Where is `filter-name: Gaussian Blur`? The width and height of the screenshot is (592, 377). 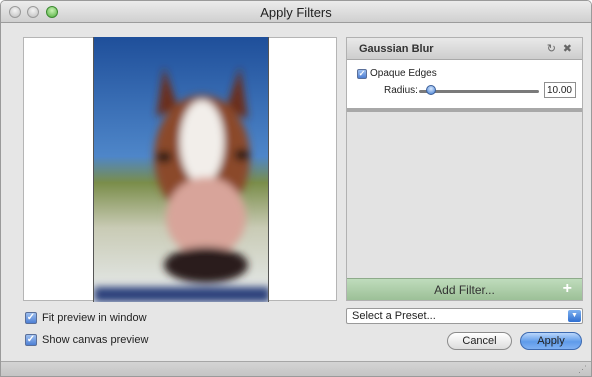 filter-name: Gaussian Blur is located at coordinates (396, 49).